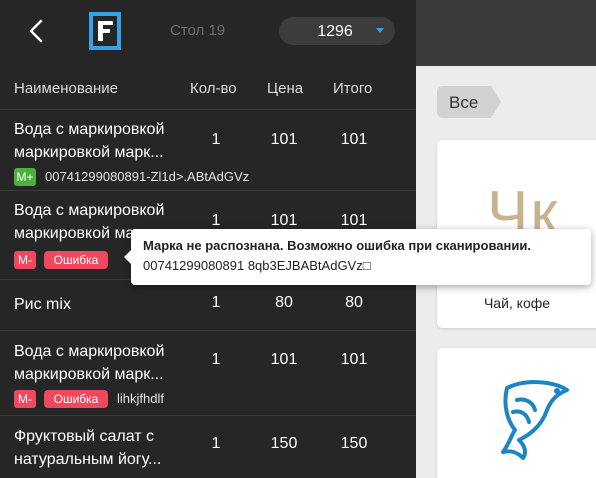  I want to click on catalog-header, so click(506, 33).